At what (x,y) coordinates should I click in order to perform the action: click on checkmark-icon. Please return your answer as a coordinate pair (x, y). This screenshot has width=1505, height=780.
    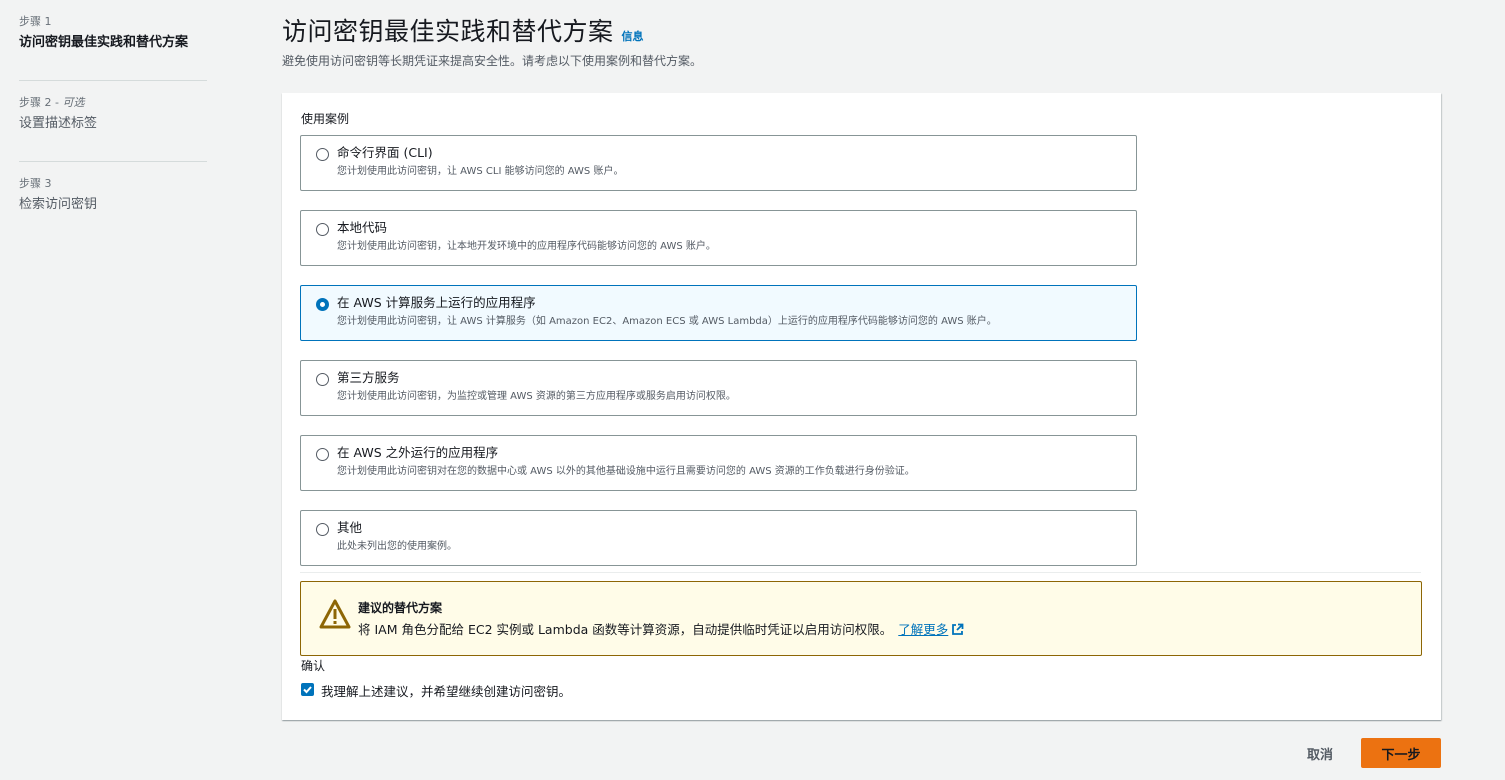
    Looking at the image, I should click on (307, 690).